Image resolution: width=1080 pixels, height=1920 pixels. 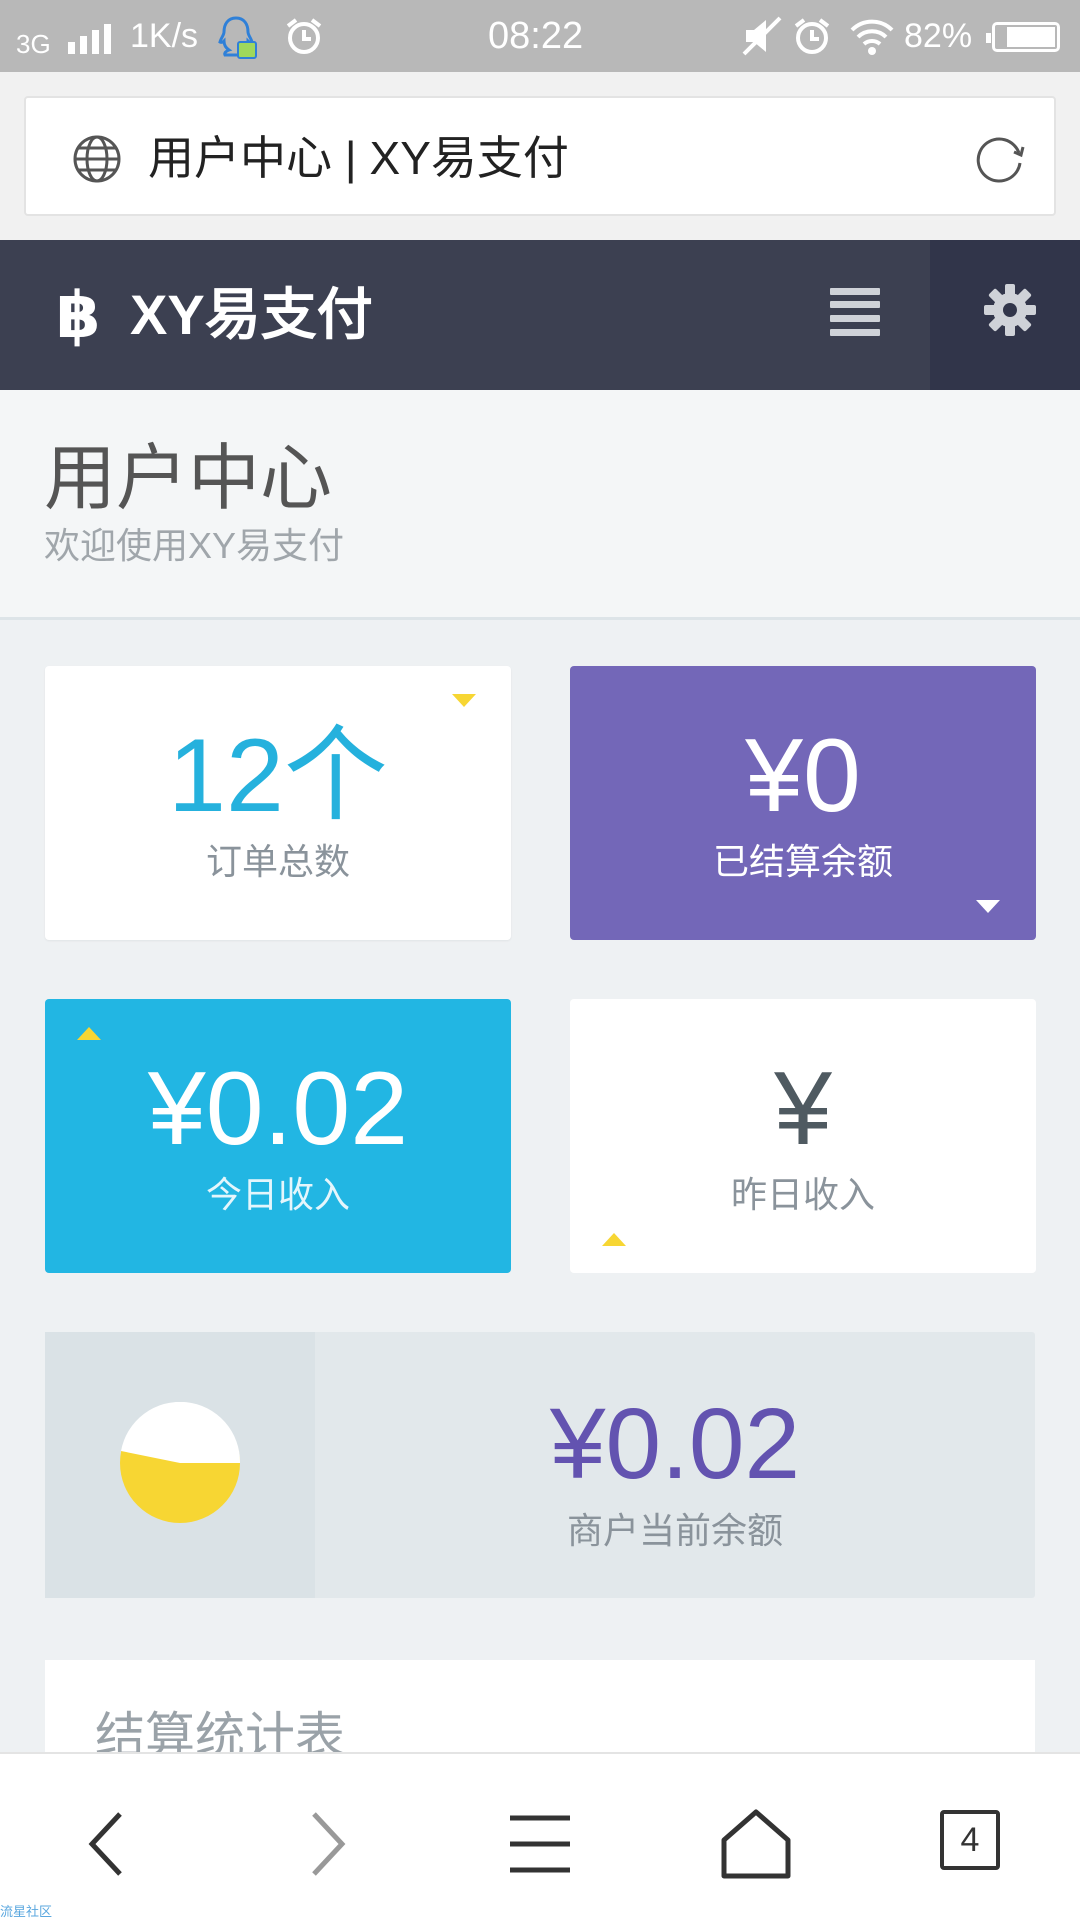 What do you see at coordinates (674, 1530) in the screenshot?
I see `balance-label: 商户当前余额` at bounding box center [674, 1530].